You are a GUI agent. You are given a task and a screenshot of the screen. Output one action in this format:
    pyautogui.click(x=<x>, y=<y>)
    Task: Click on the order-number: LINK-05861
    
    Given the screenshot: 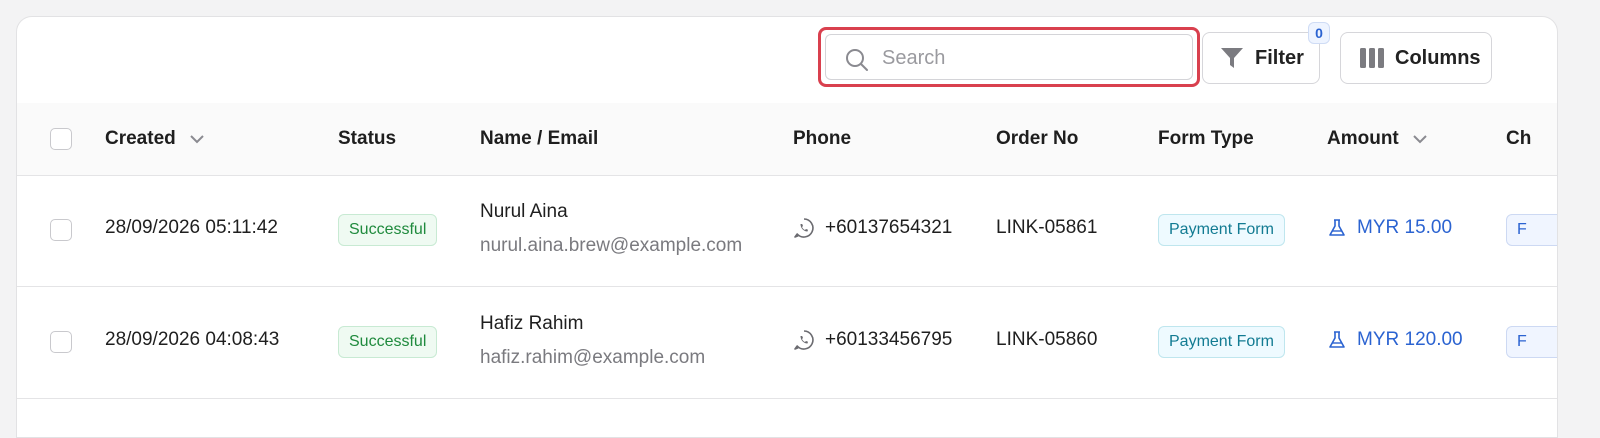 What is the action you would take?
    pyautogui.click(x=1047, y=227)
    